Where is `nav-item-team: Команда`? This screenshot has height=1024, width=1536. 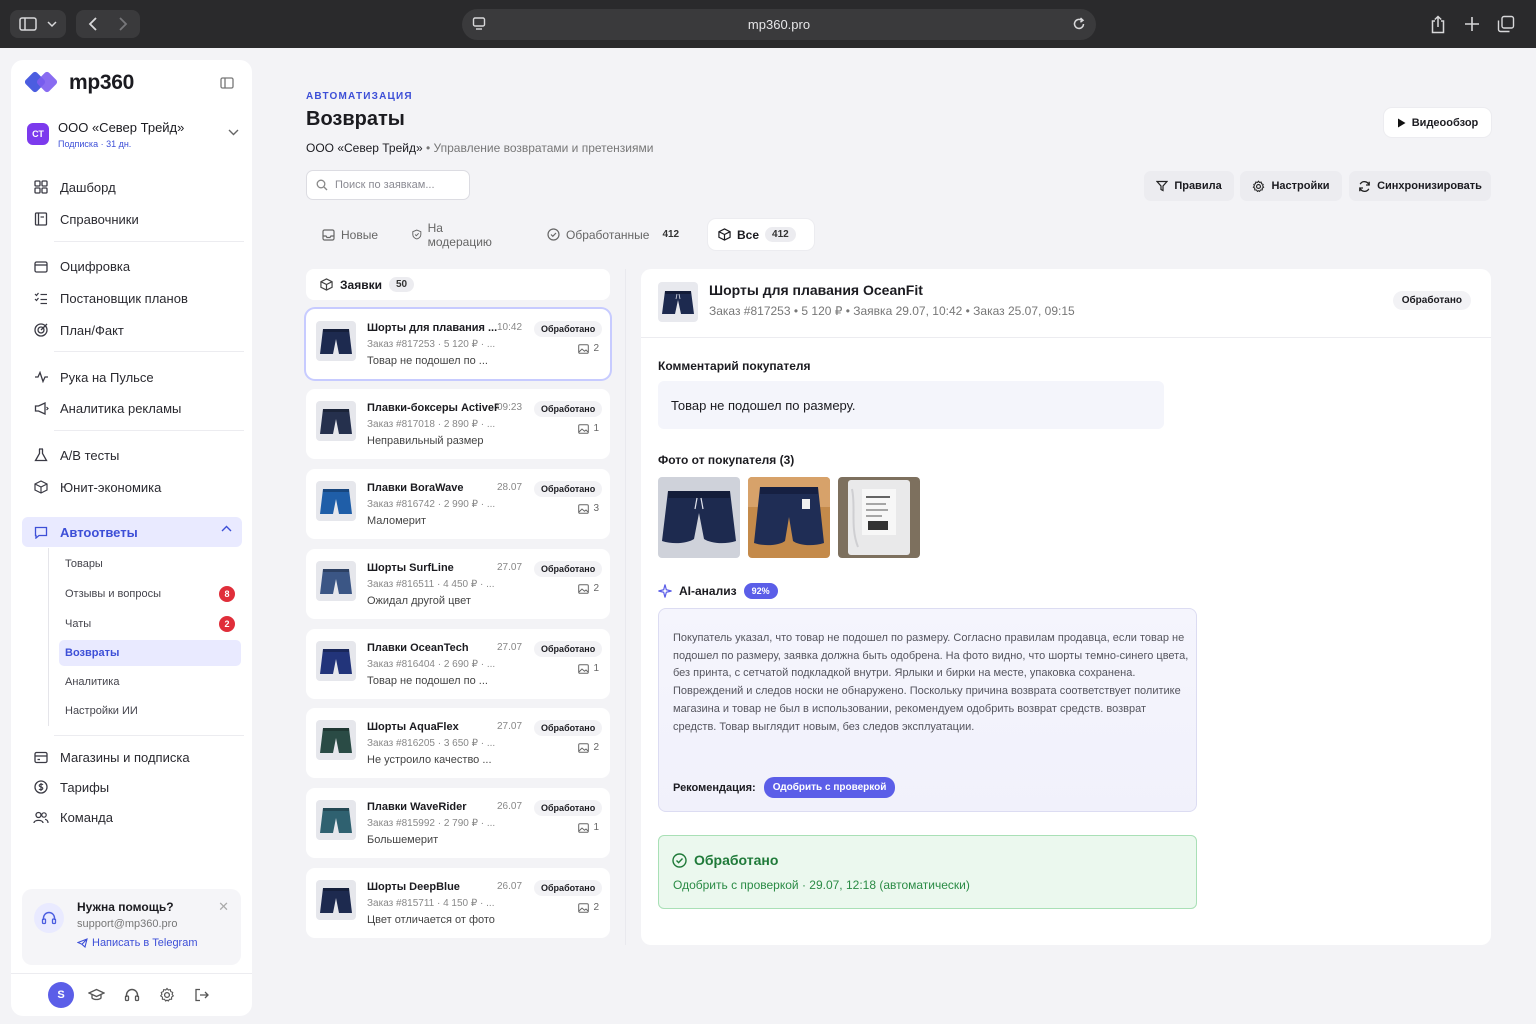
nav-item-team: Команда is located at coordinates (132, 817).